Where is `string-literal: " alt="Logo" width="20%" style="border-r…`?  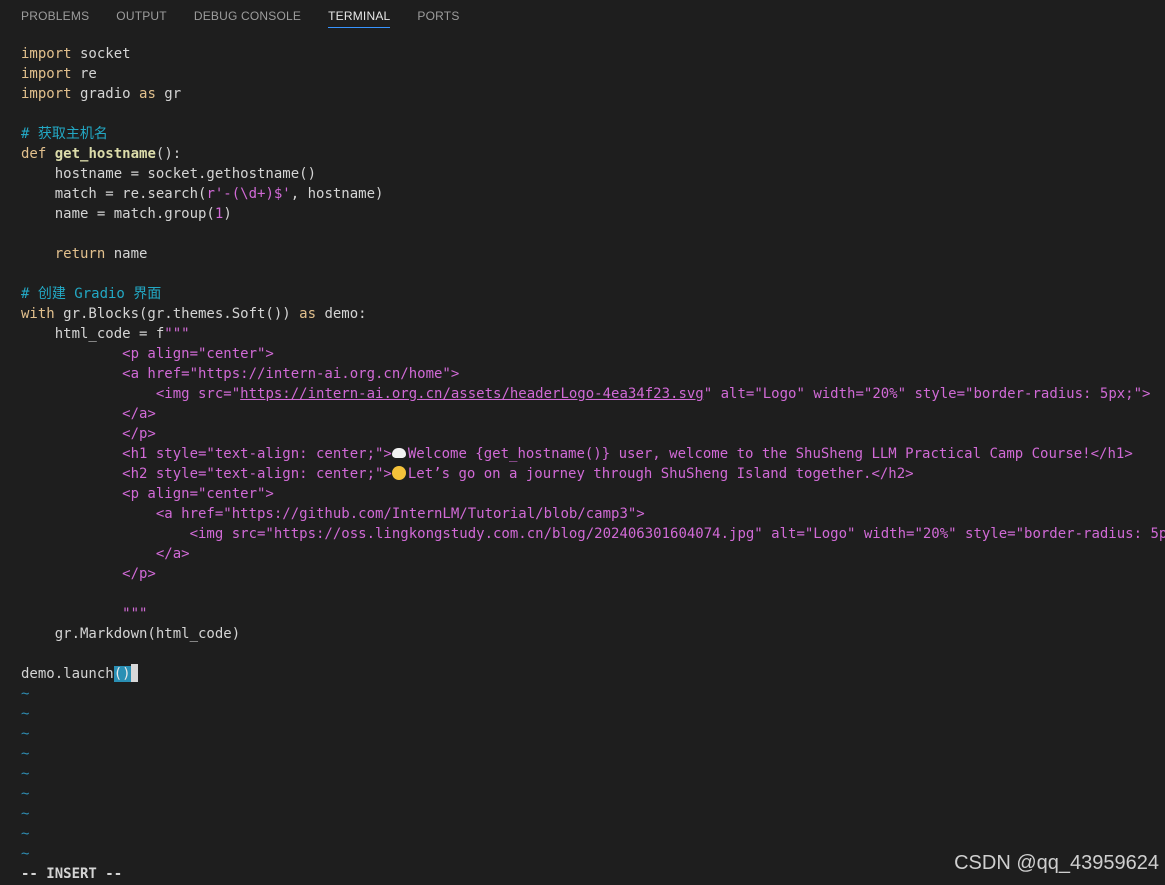
string-literal: " alt="Logo" width="20%" style="border-r… is located at coordinates (927, 394).